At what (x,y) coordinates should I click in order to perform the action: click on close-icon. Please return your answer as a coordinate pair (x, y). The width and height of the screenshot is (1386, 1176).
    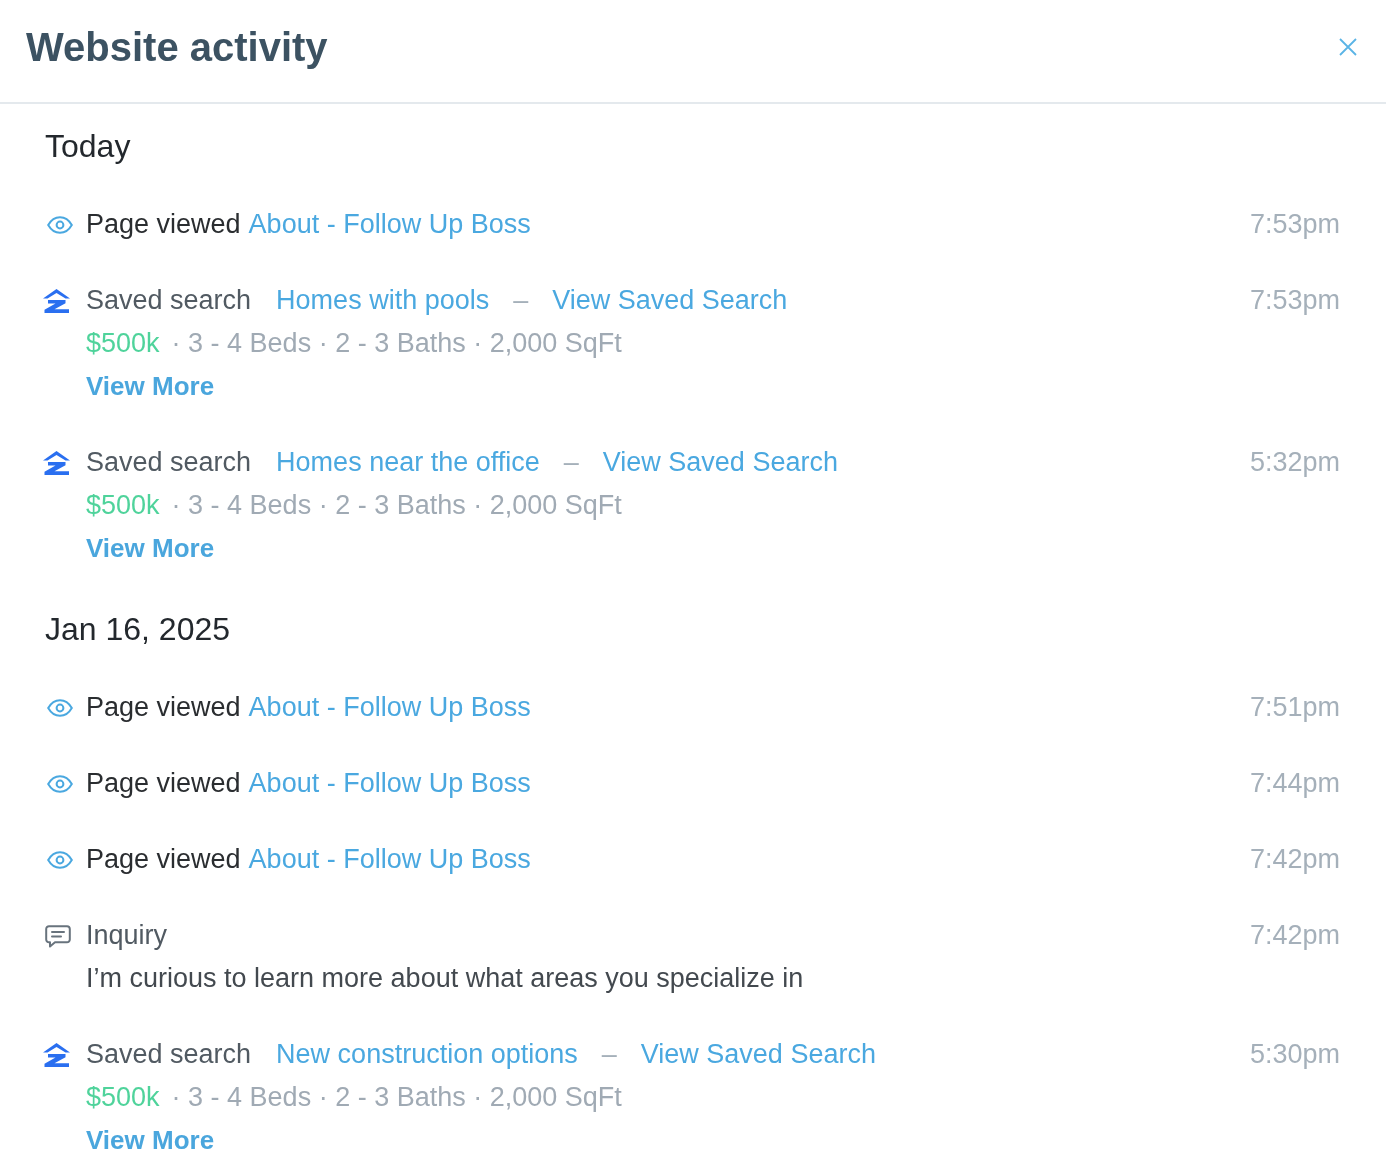
    Looking at the image, I should click on (1348, 47).